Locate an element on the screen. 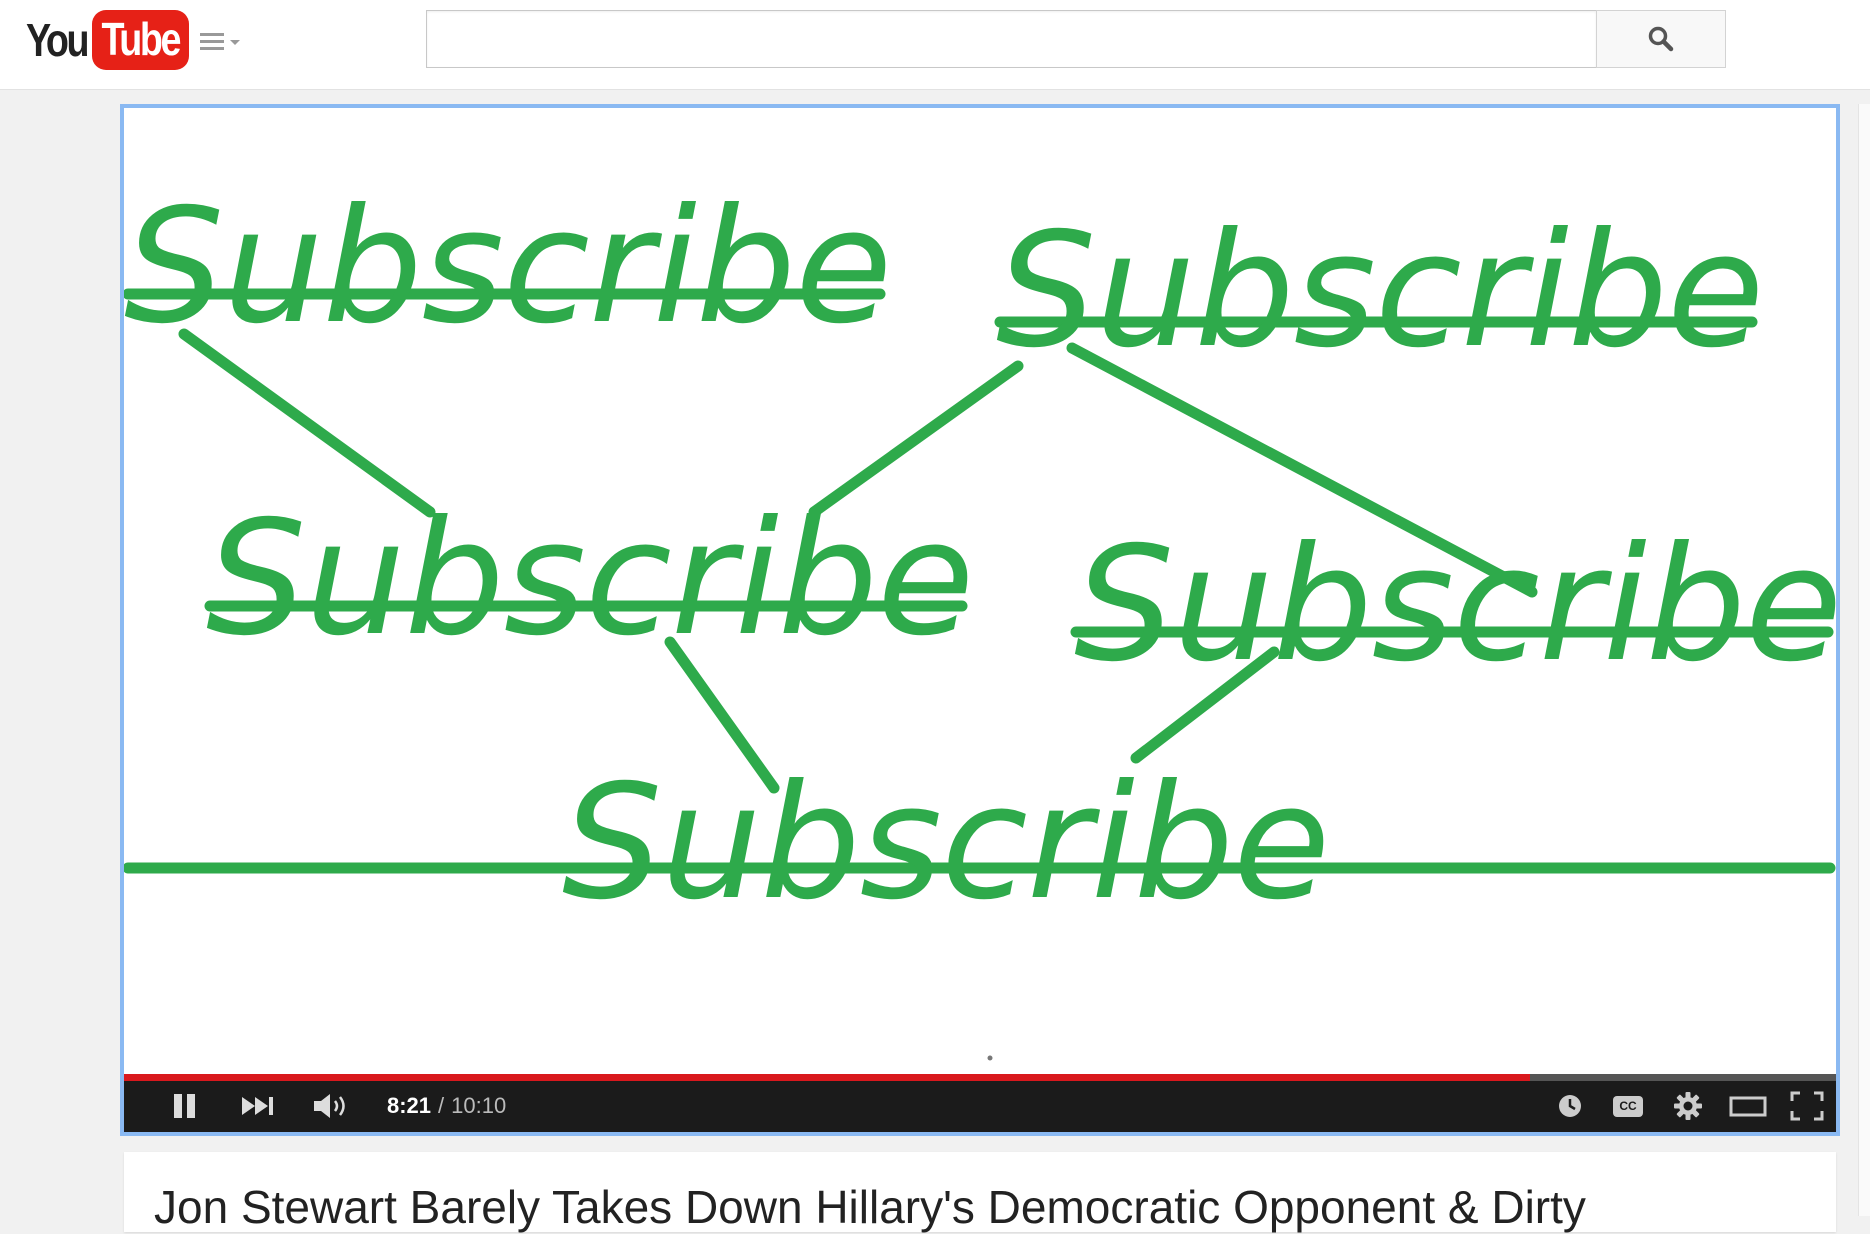  logo-tube-badge: Tube is located at coordinates (140, 40).